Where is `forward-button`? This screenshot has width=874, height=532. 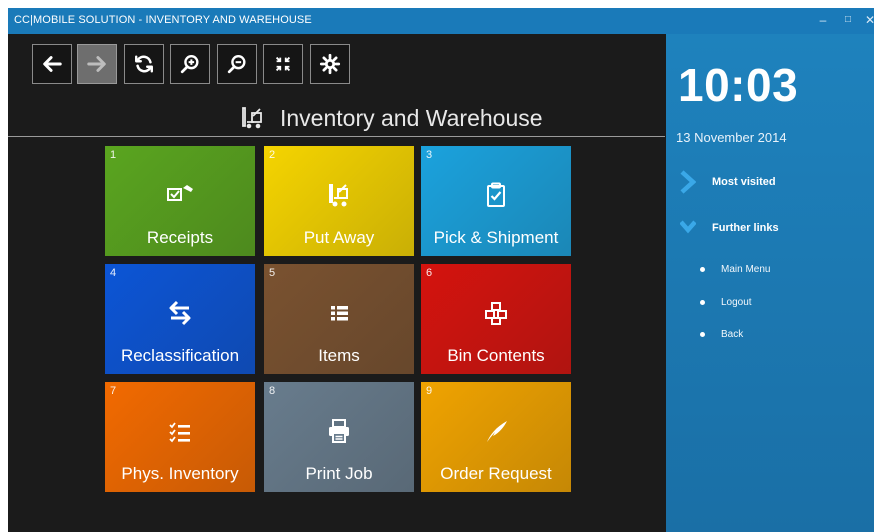 forward-button is located at coordinates (97, 64).